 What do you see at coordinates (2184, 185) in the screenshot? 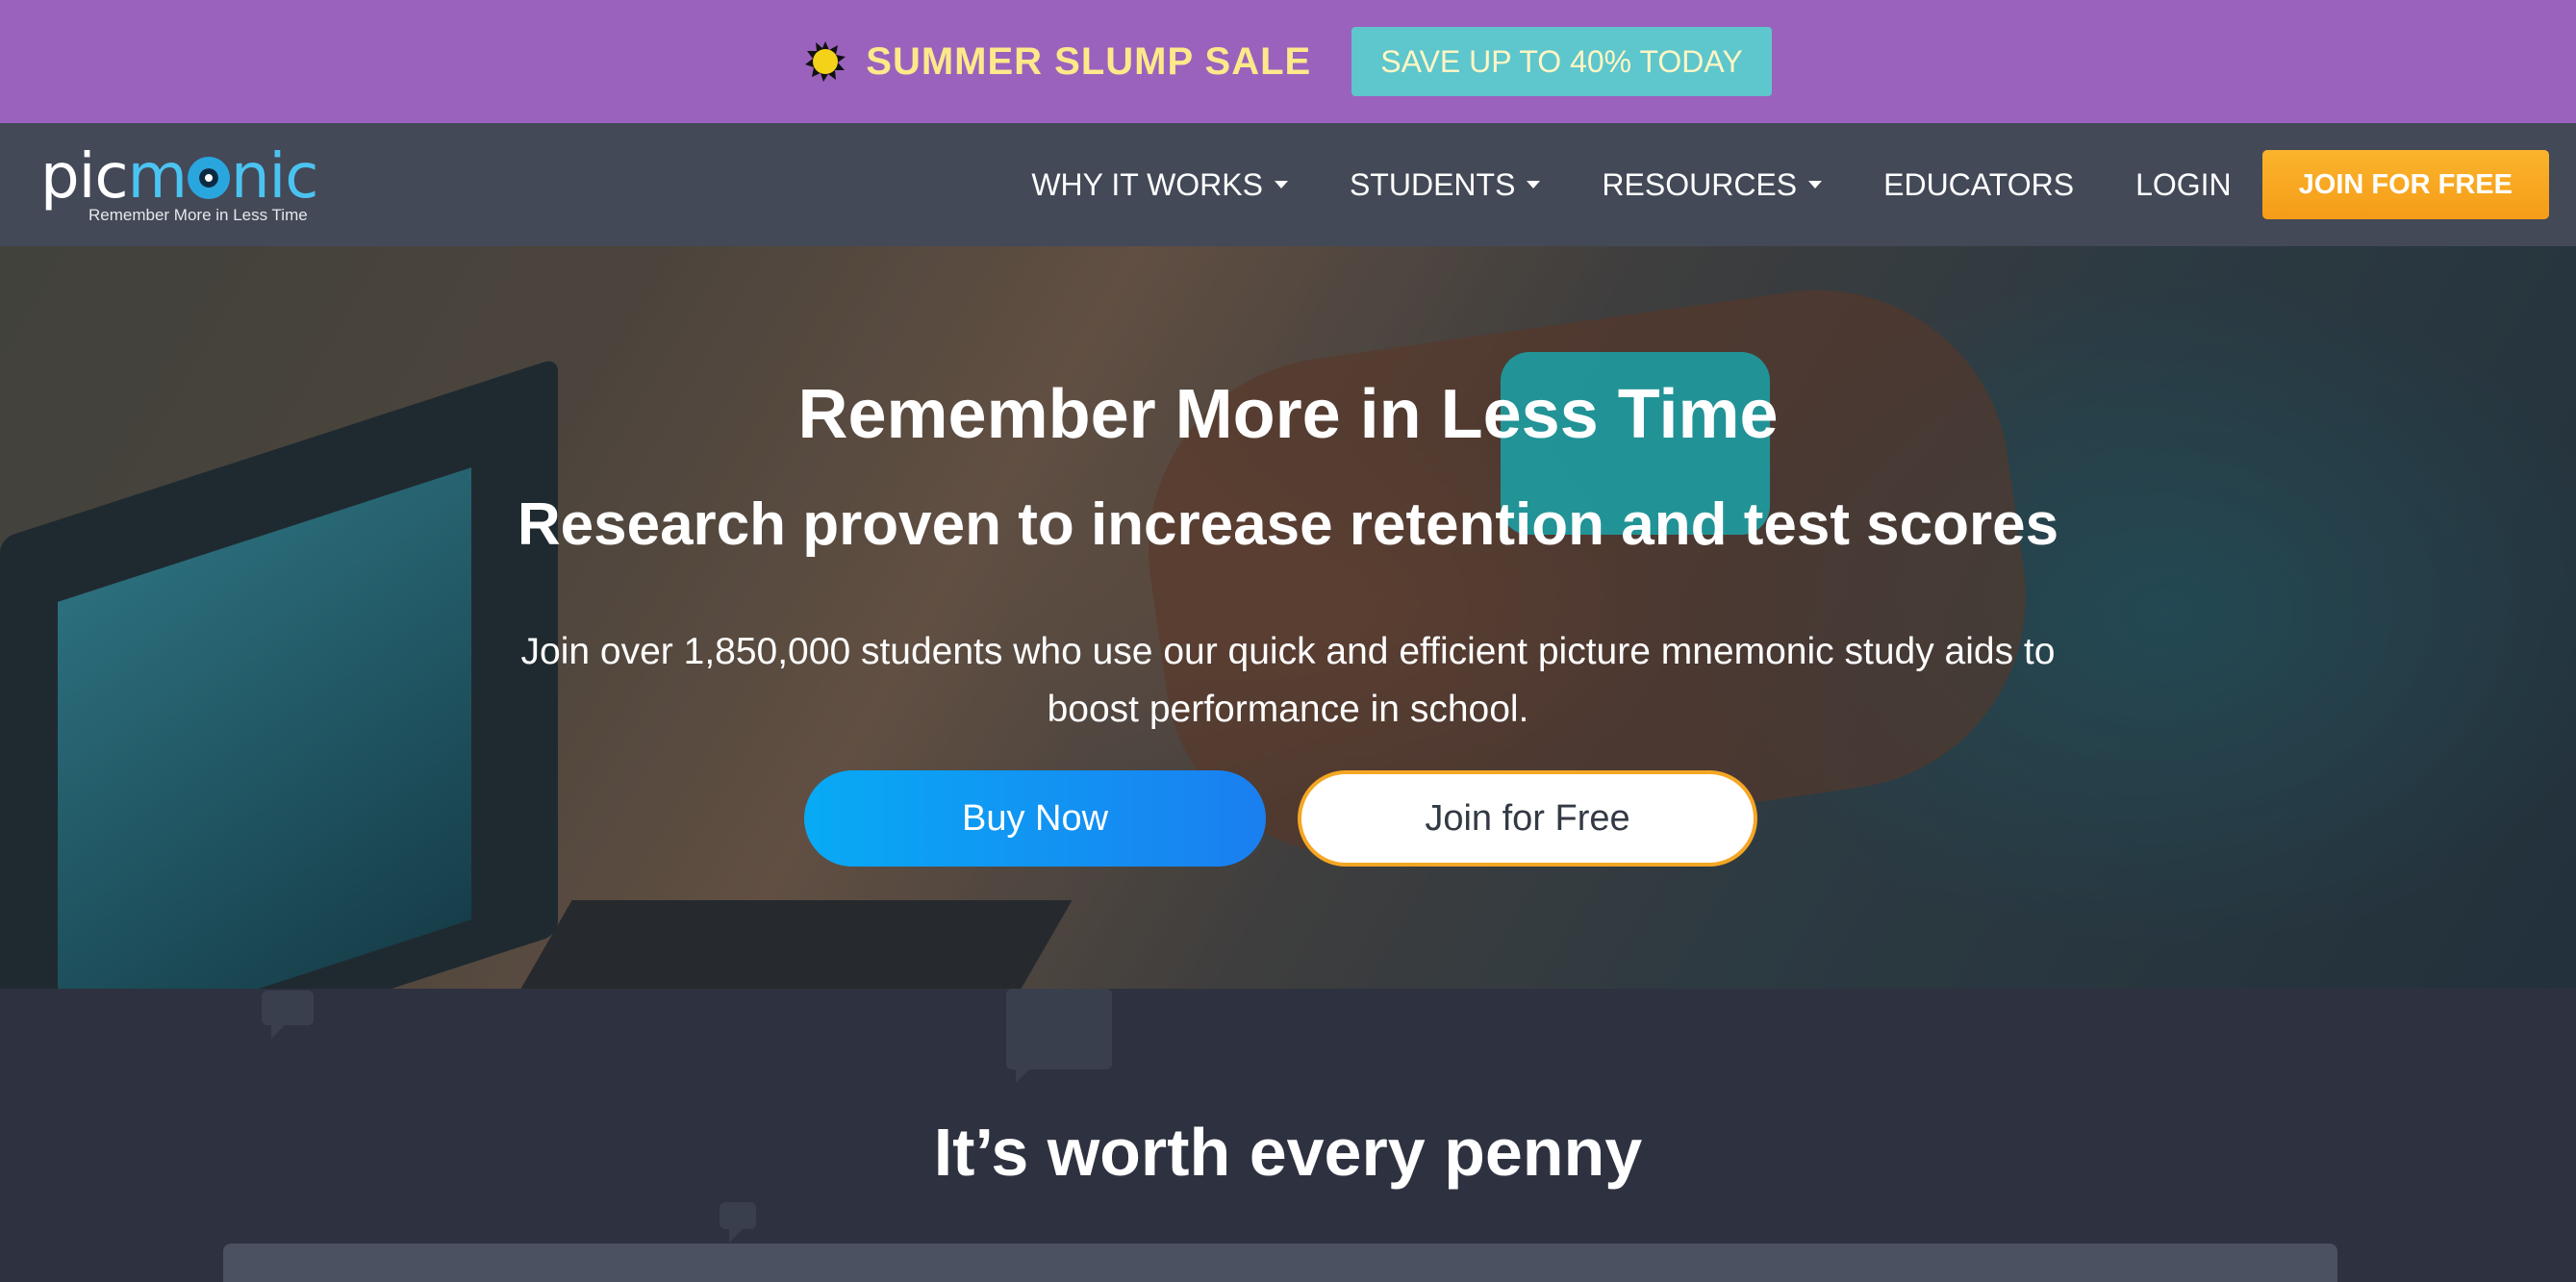
I see `nav-login: LOGIN` at bounding box center [2184, 185].